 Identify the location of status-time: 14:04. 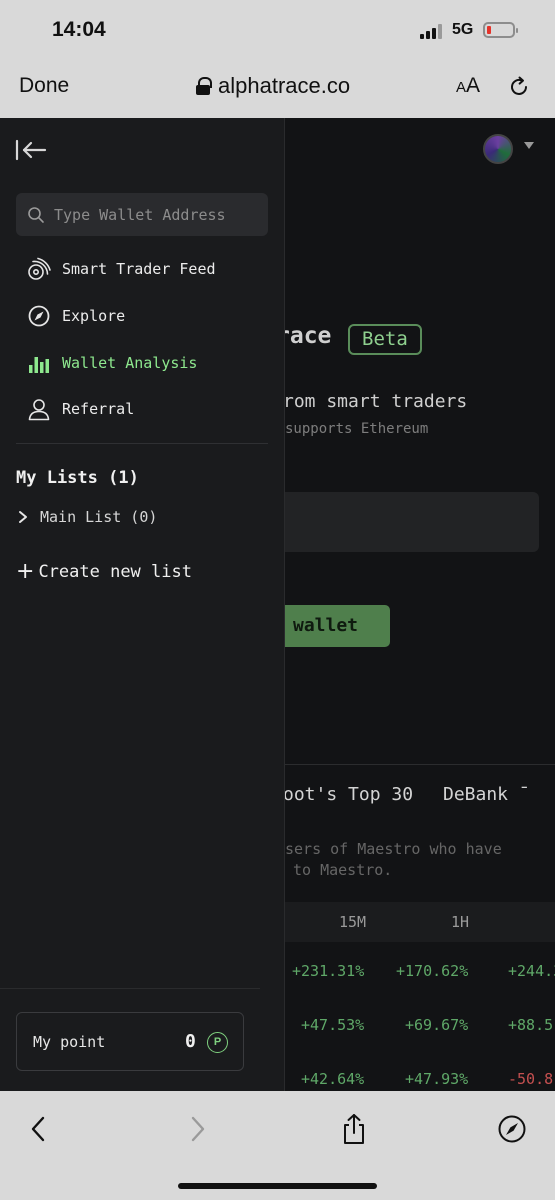
(79, 29).